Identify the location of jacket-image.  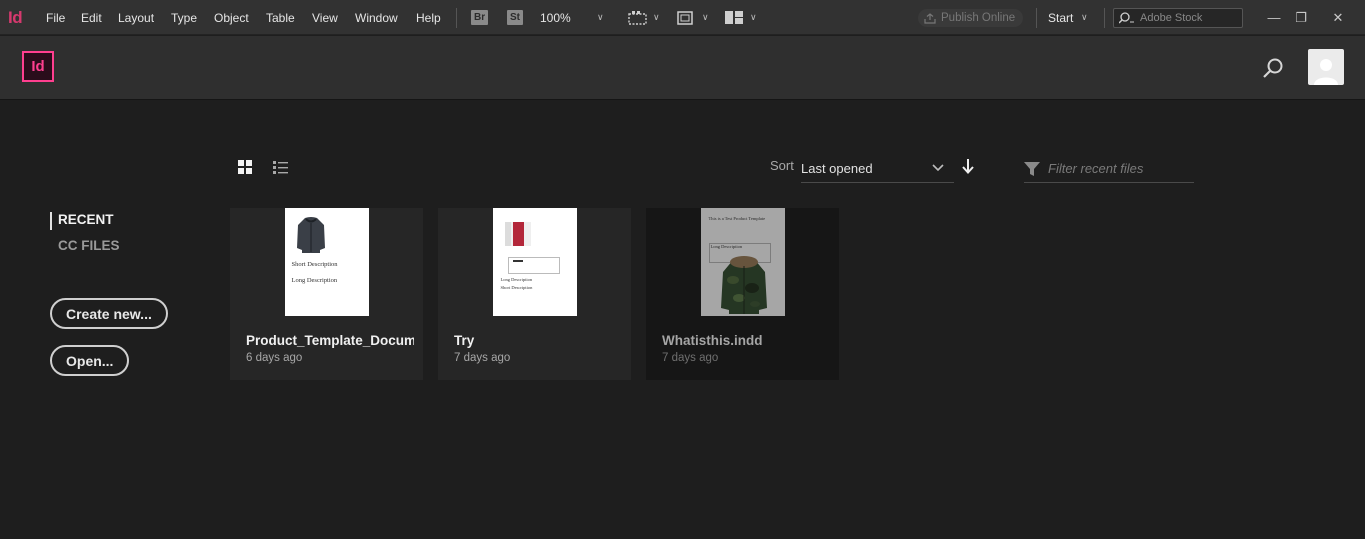
(310, 235).